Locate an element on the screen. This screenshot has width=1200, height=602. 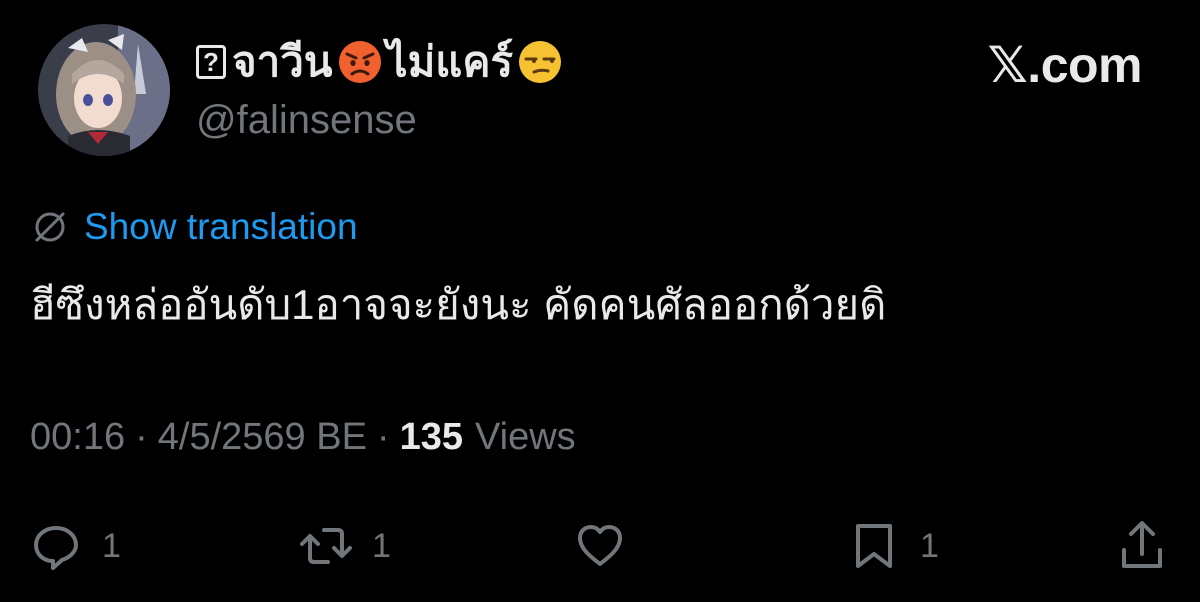
angry-face-icon is located at coordinates (359, 62).